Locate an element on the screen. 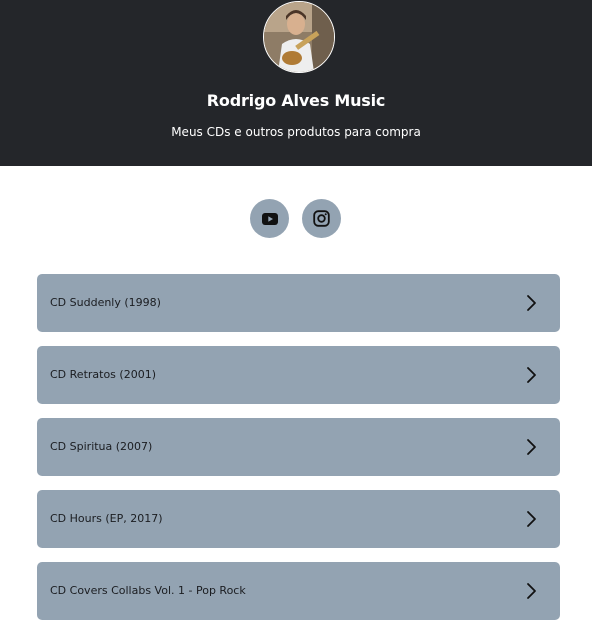 The image size is (592, 636). youtube-button is located at coordinates (269, 218).